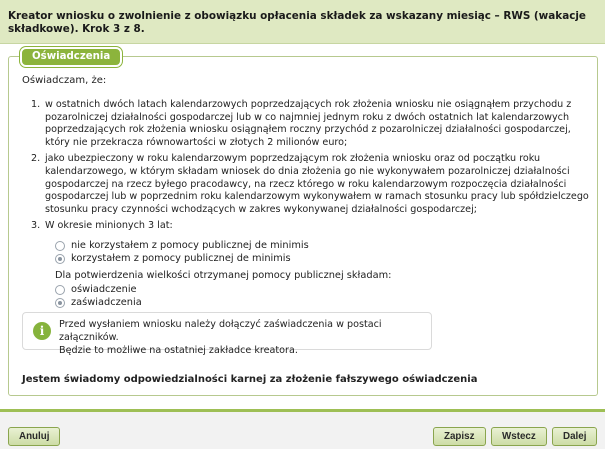  Describe the element at coordinates (36, 226) in the screenshot. I see `item-number: 3.` at that location.